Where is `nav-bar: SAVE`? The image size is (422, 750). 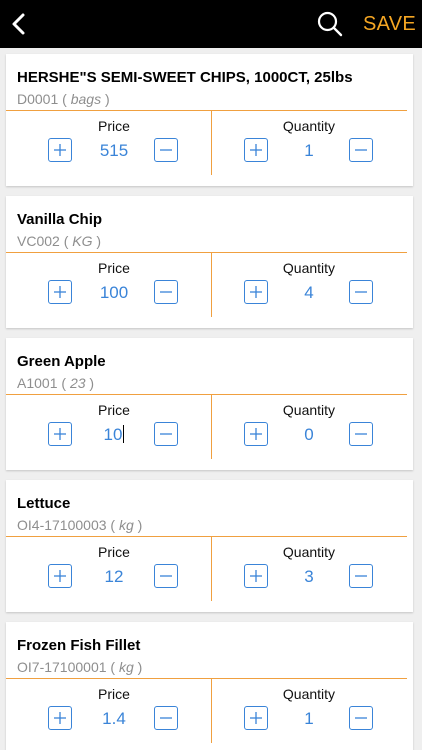 nav-bar: SAVE is located at coordinates (211, 24).